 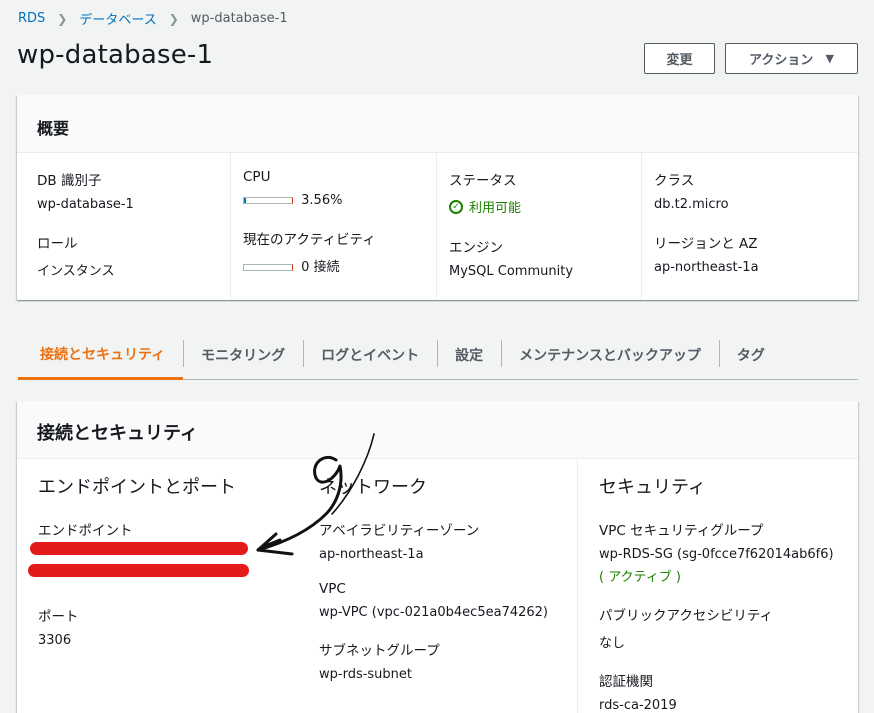 What do you see at coordinates (545, 206) in the screenshot?
I see `status-value-row: ✓ 利用可能` at bounding box center [545, 206].